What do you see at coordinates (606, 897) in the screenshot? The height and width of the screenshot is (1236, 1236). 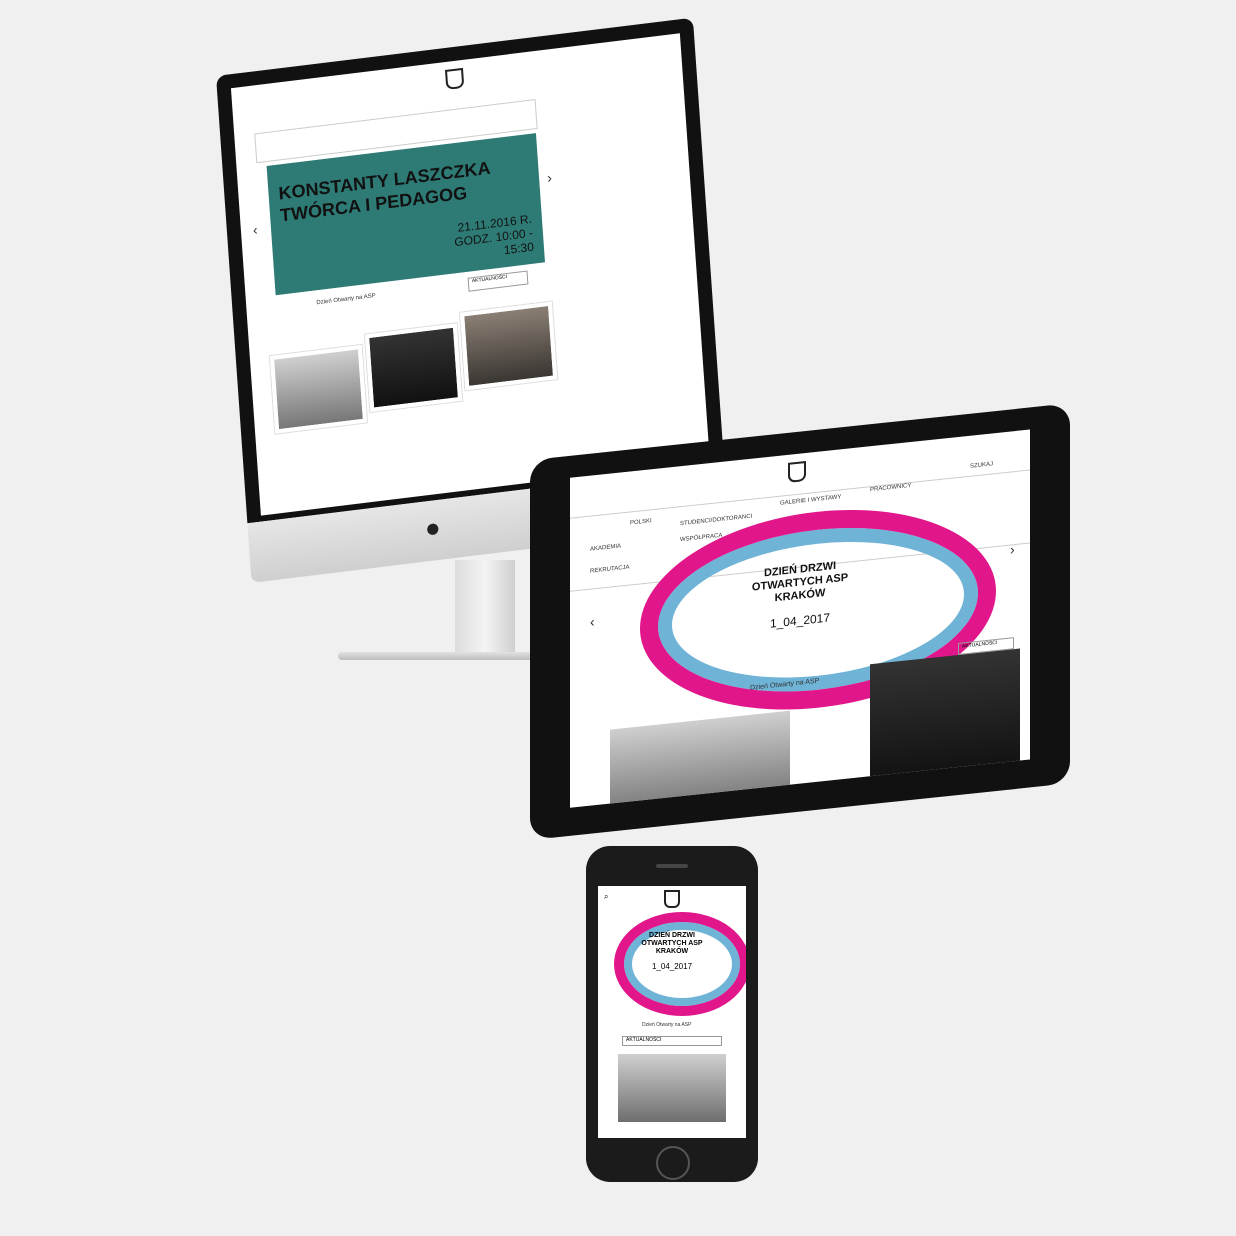 I see `search-icon: ⌕` at bounding box center [606, 897].